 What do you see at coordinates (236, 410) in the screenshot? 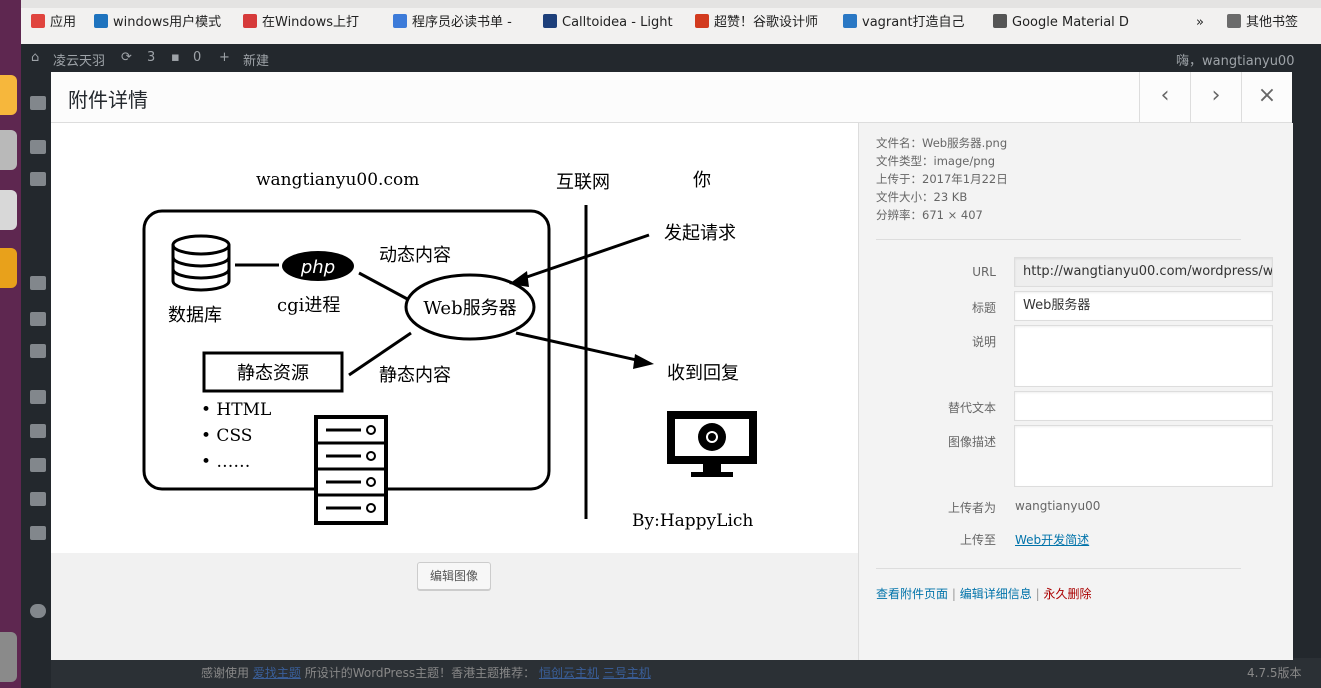
I see `bullet-html: • HTML` at bounding box center [236, 410].